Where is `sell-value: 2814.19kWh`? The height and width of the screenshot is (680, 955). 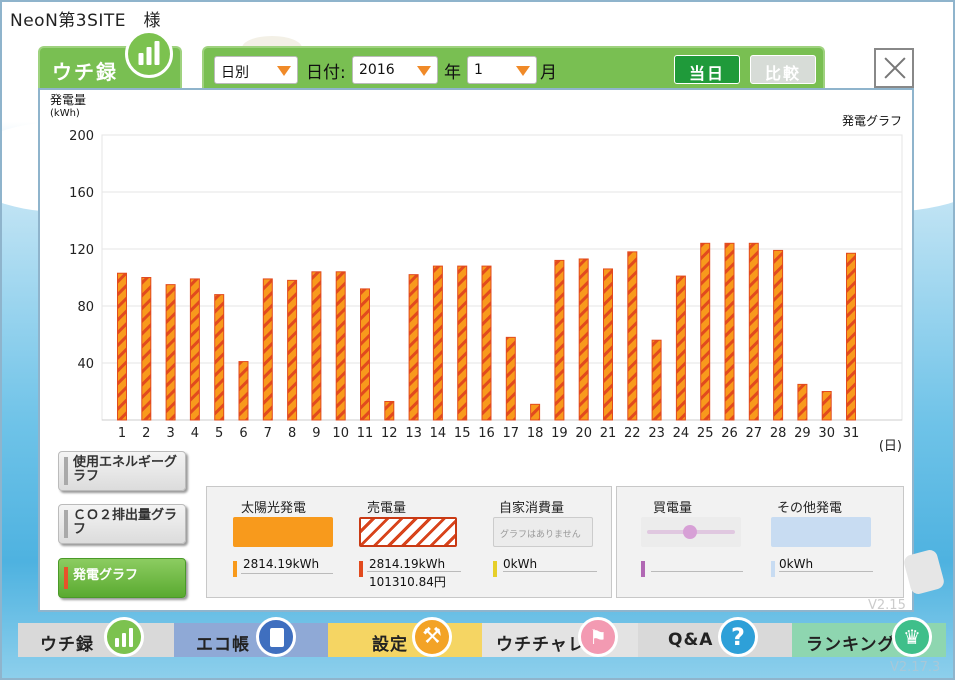 sell-value: 2814.19kWh is located at coordinates (407, 564).